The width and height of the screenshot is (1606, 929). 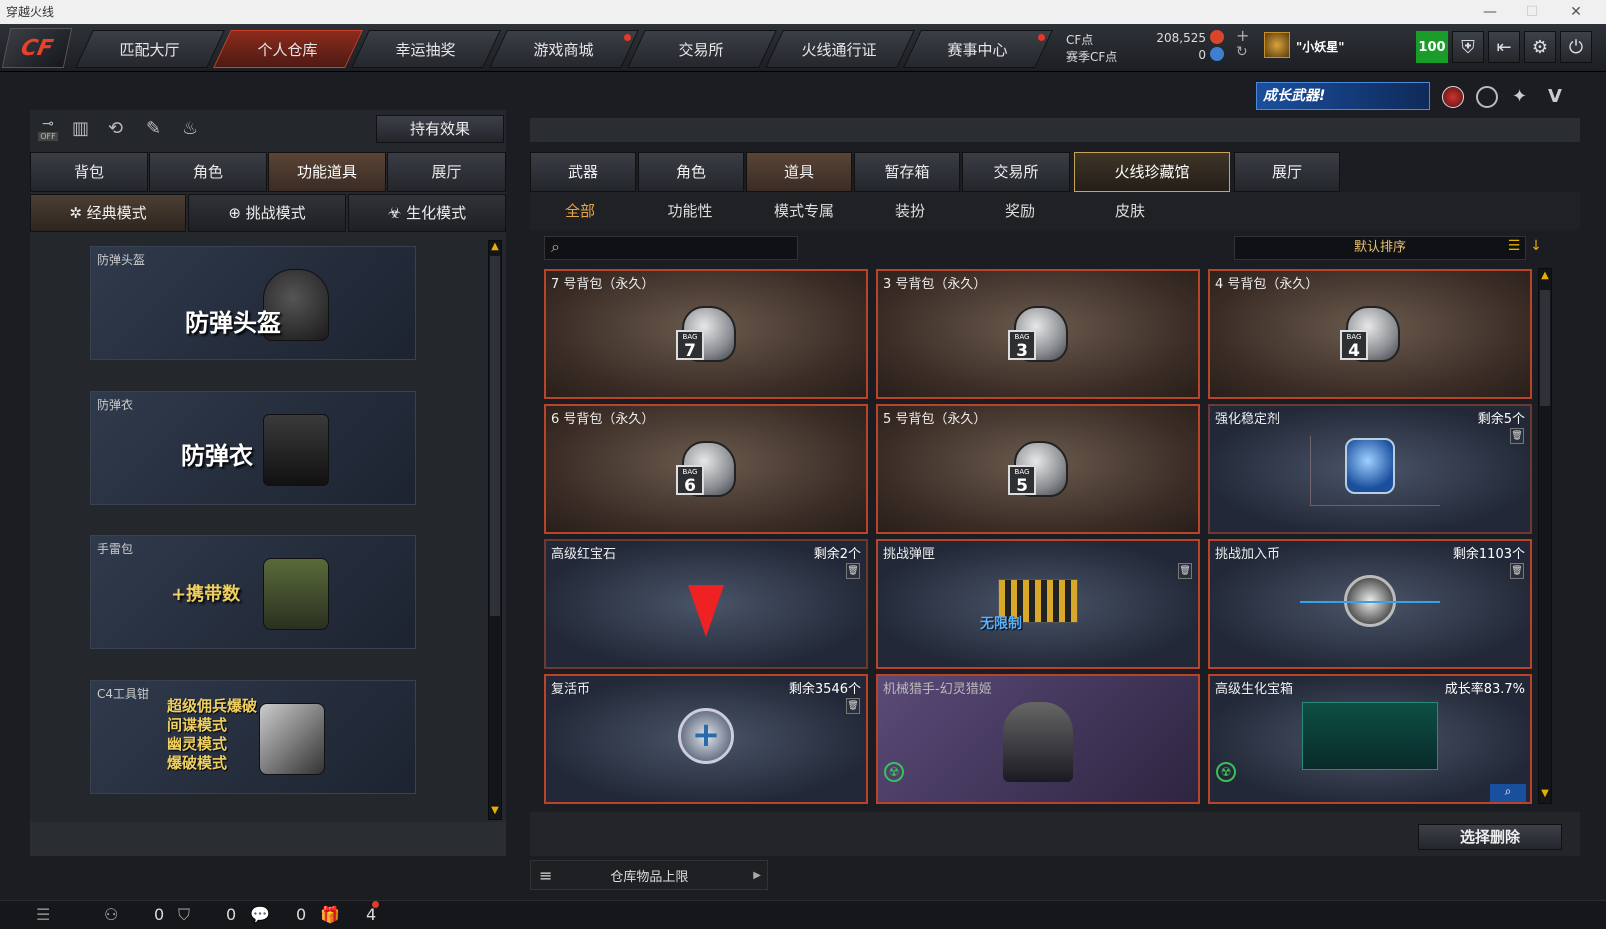 I want to click on tab-showroom-right: 展厅, so click(x=1287, y=172).